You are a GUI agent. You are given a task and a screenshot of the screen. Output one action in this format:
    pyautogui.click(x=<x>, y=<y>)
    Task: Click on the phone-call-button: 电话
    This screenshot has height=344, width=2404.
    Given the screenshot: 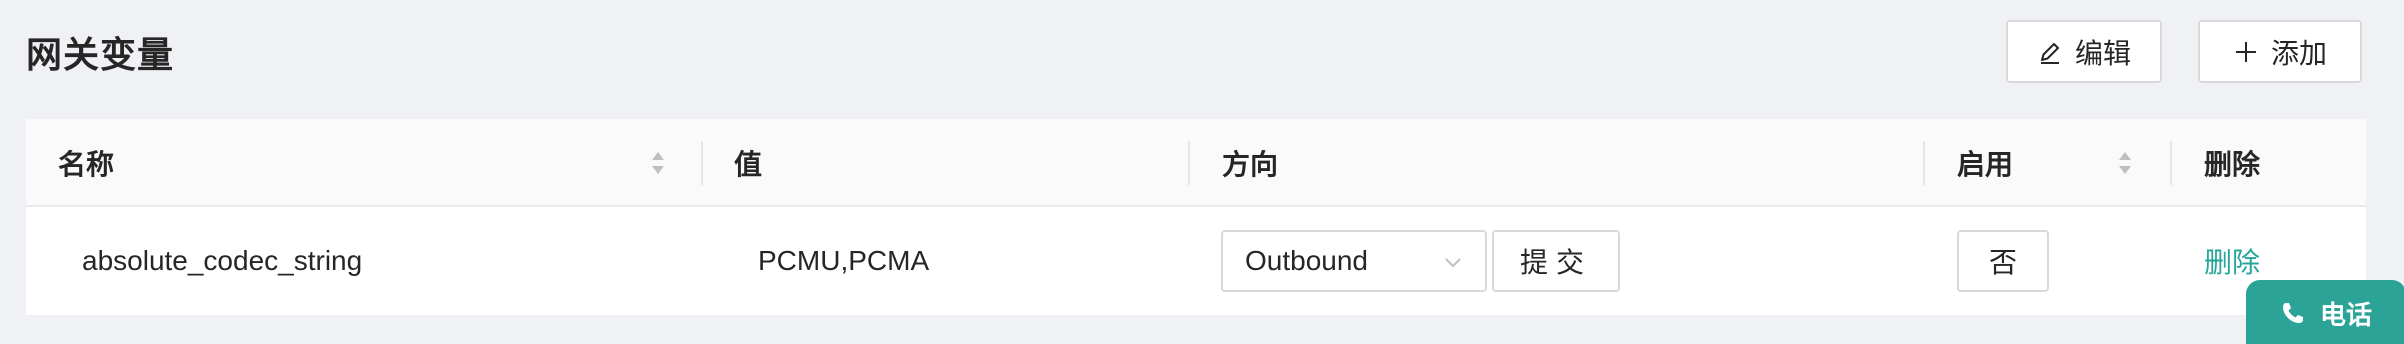 What is the action you would take?
    pyautogui.click(x=2325, y=312)
    